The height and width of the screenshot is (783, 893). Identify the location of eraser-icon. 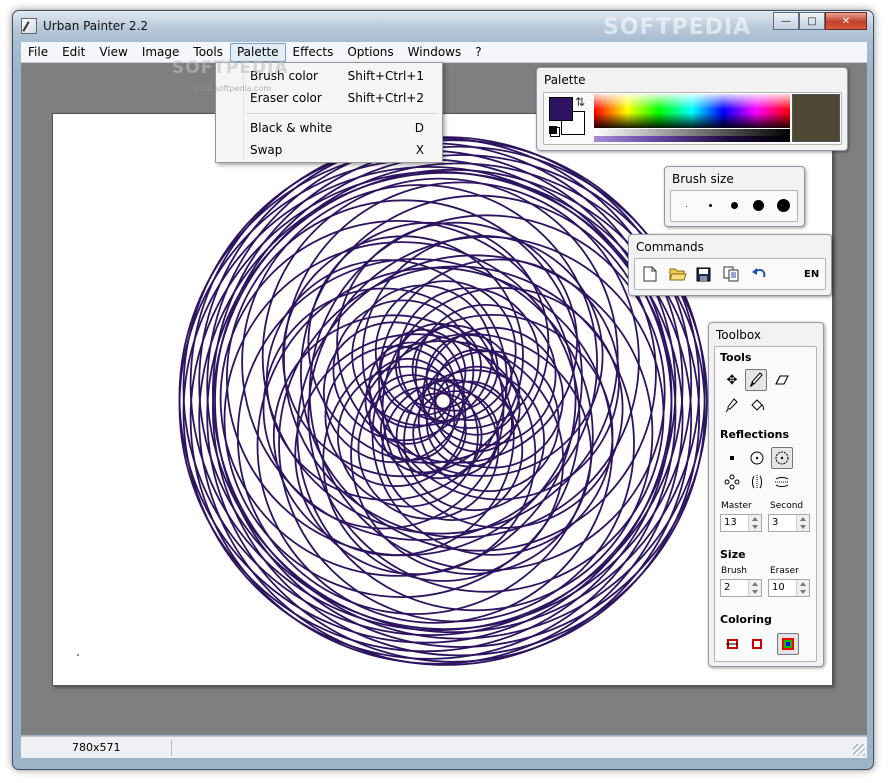
(782, 380).